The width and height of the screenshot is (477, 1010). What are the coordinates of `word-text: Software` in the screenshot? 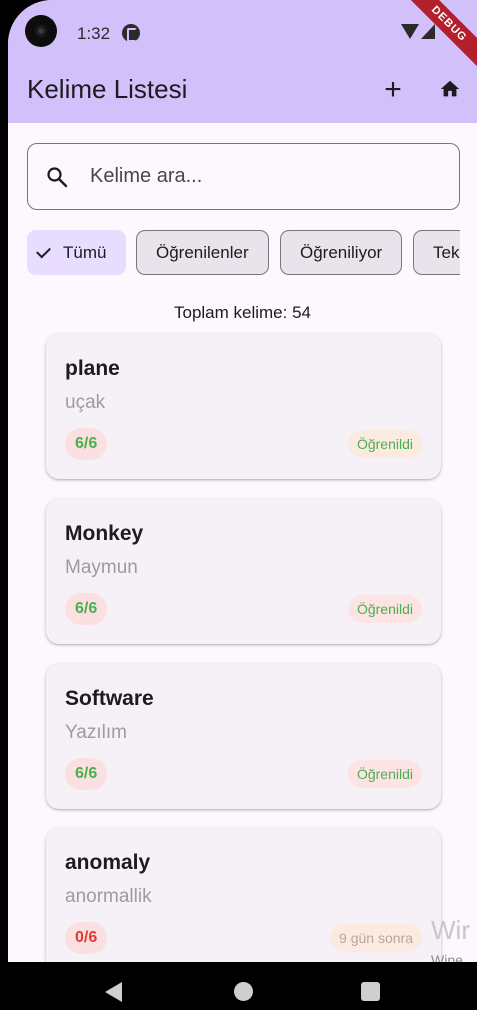 It's located at (109, 698).